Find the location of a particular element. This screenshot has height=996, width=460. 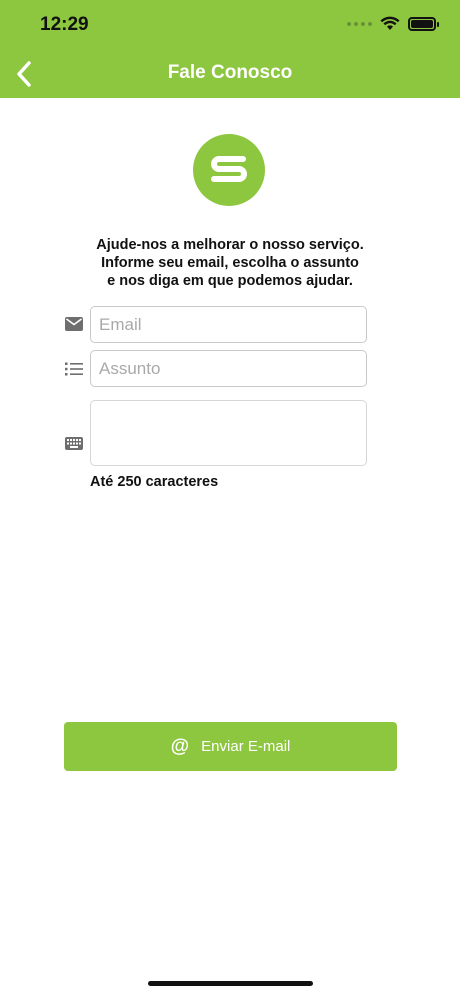

logo-s-mark is located at coordinates (229, 169).